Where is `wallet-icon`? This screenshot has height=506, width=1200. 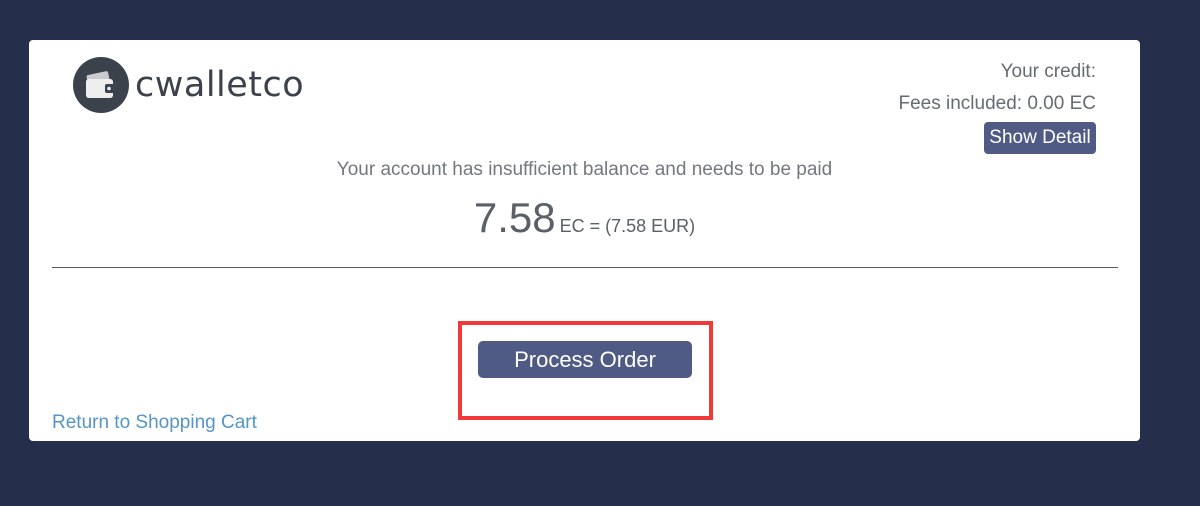 wallet-icon is located at coordinates (101, 85).